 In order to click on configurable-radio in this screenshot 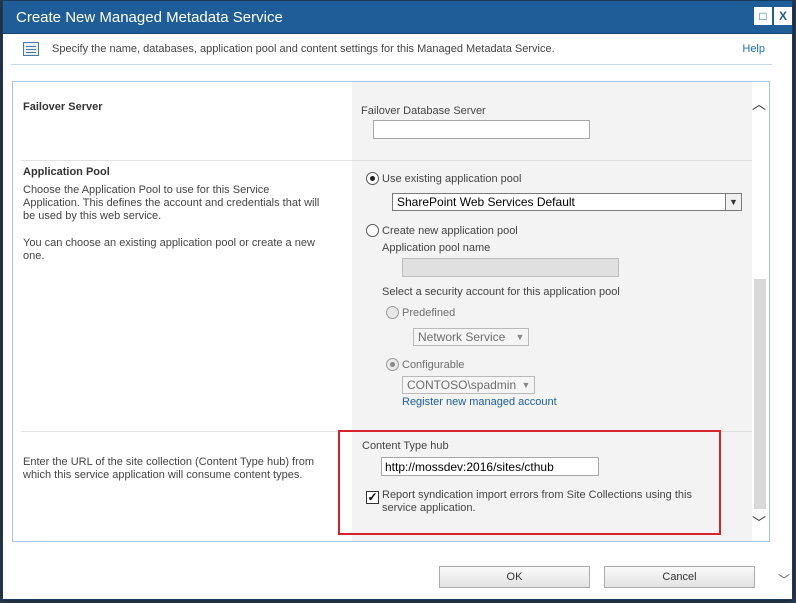, I will do `click(392, 364)`.